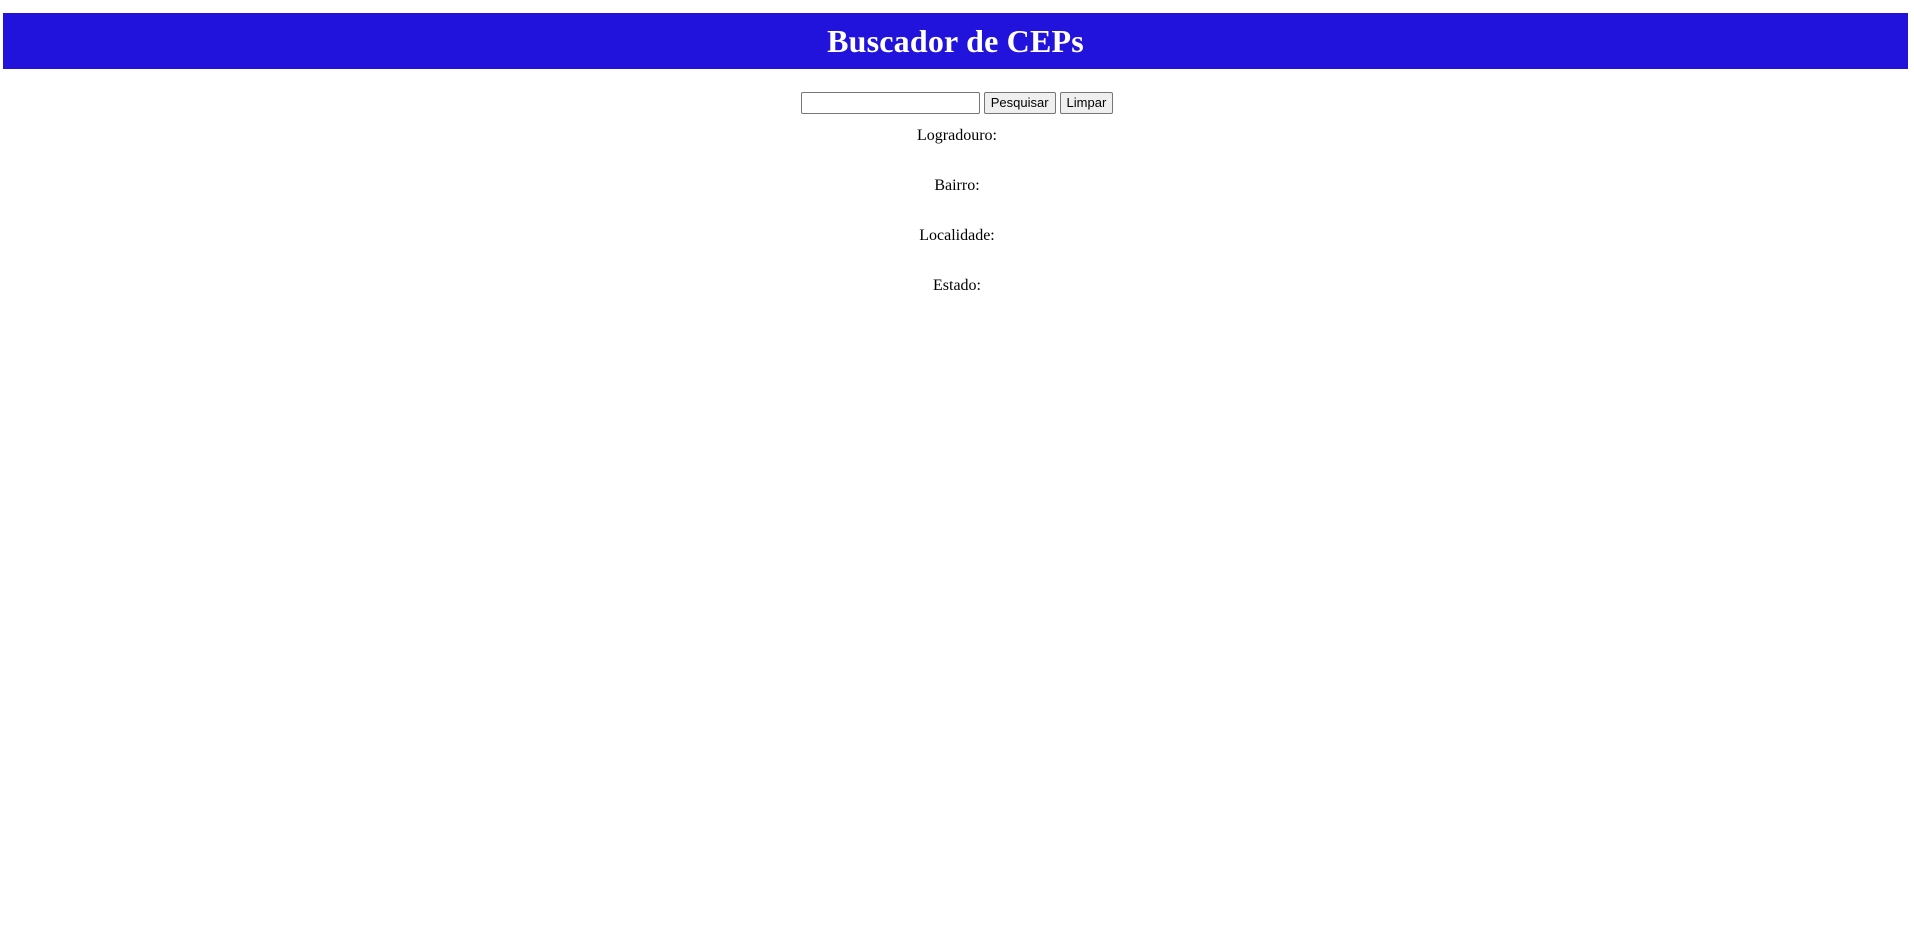 This screenshot has width=1914, height=929. I want to click on localidade-label: Localidade:, so click(957, 235).